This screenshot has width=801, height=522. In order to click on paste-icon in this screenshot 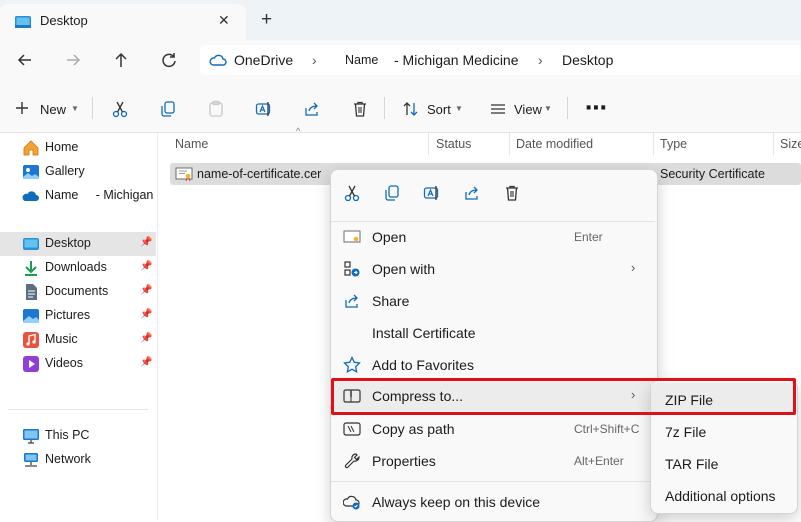, I will do `click(216, 109)`.